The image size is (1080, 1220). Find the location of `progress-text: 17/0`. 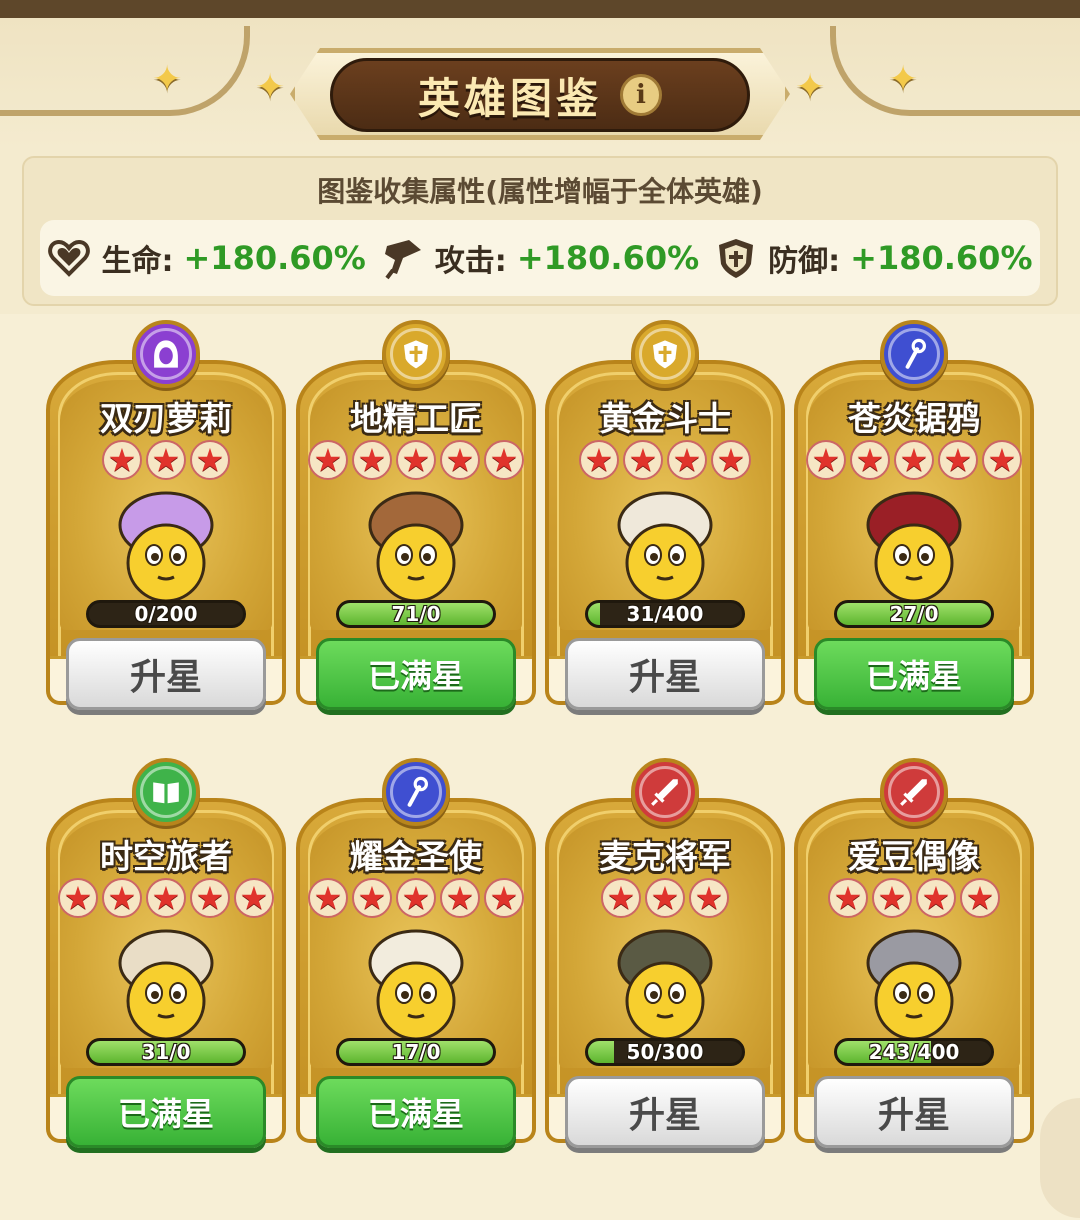

progress-text: 17/0 is located at coordinates (416, 1052).